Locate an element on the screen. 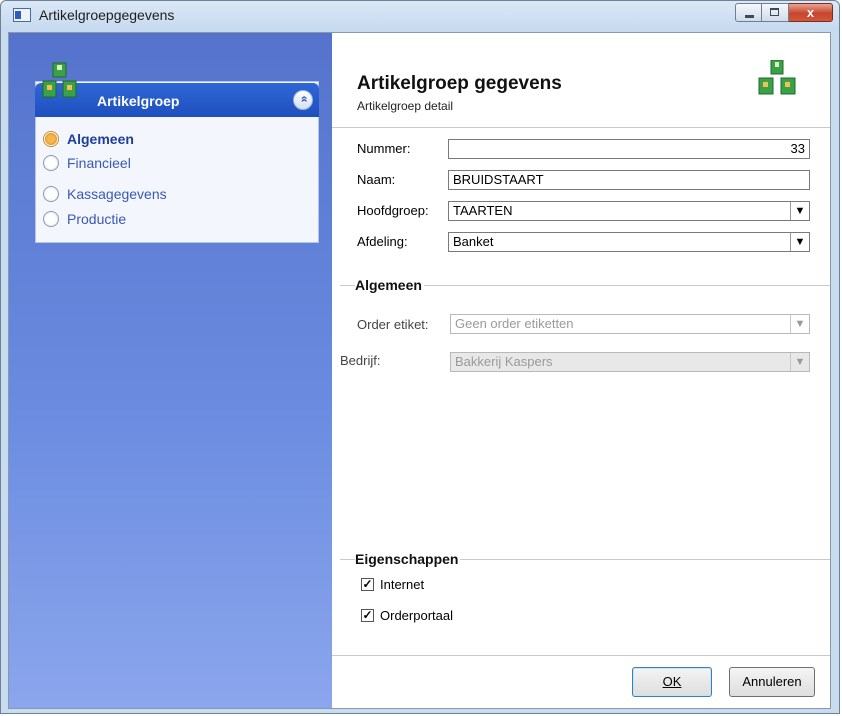 This screenshot has height=716, width=842. afdeling-select: Banket ▼ is located at coordinates (629, 242).